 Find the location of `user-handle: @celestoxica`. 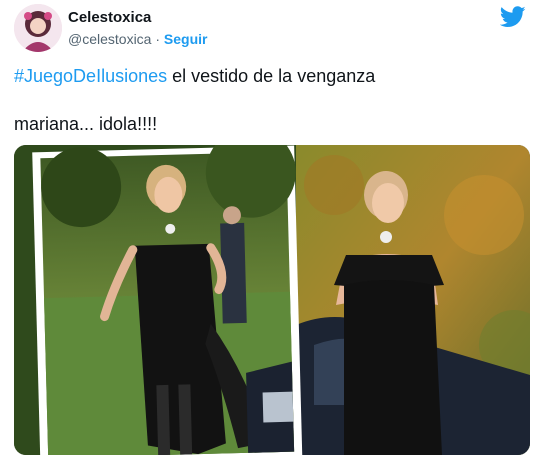

user-handle: @celestoxica is located at coordinates (109, 39).